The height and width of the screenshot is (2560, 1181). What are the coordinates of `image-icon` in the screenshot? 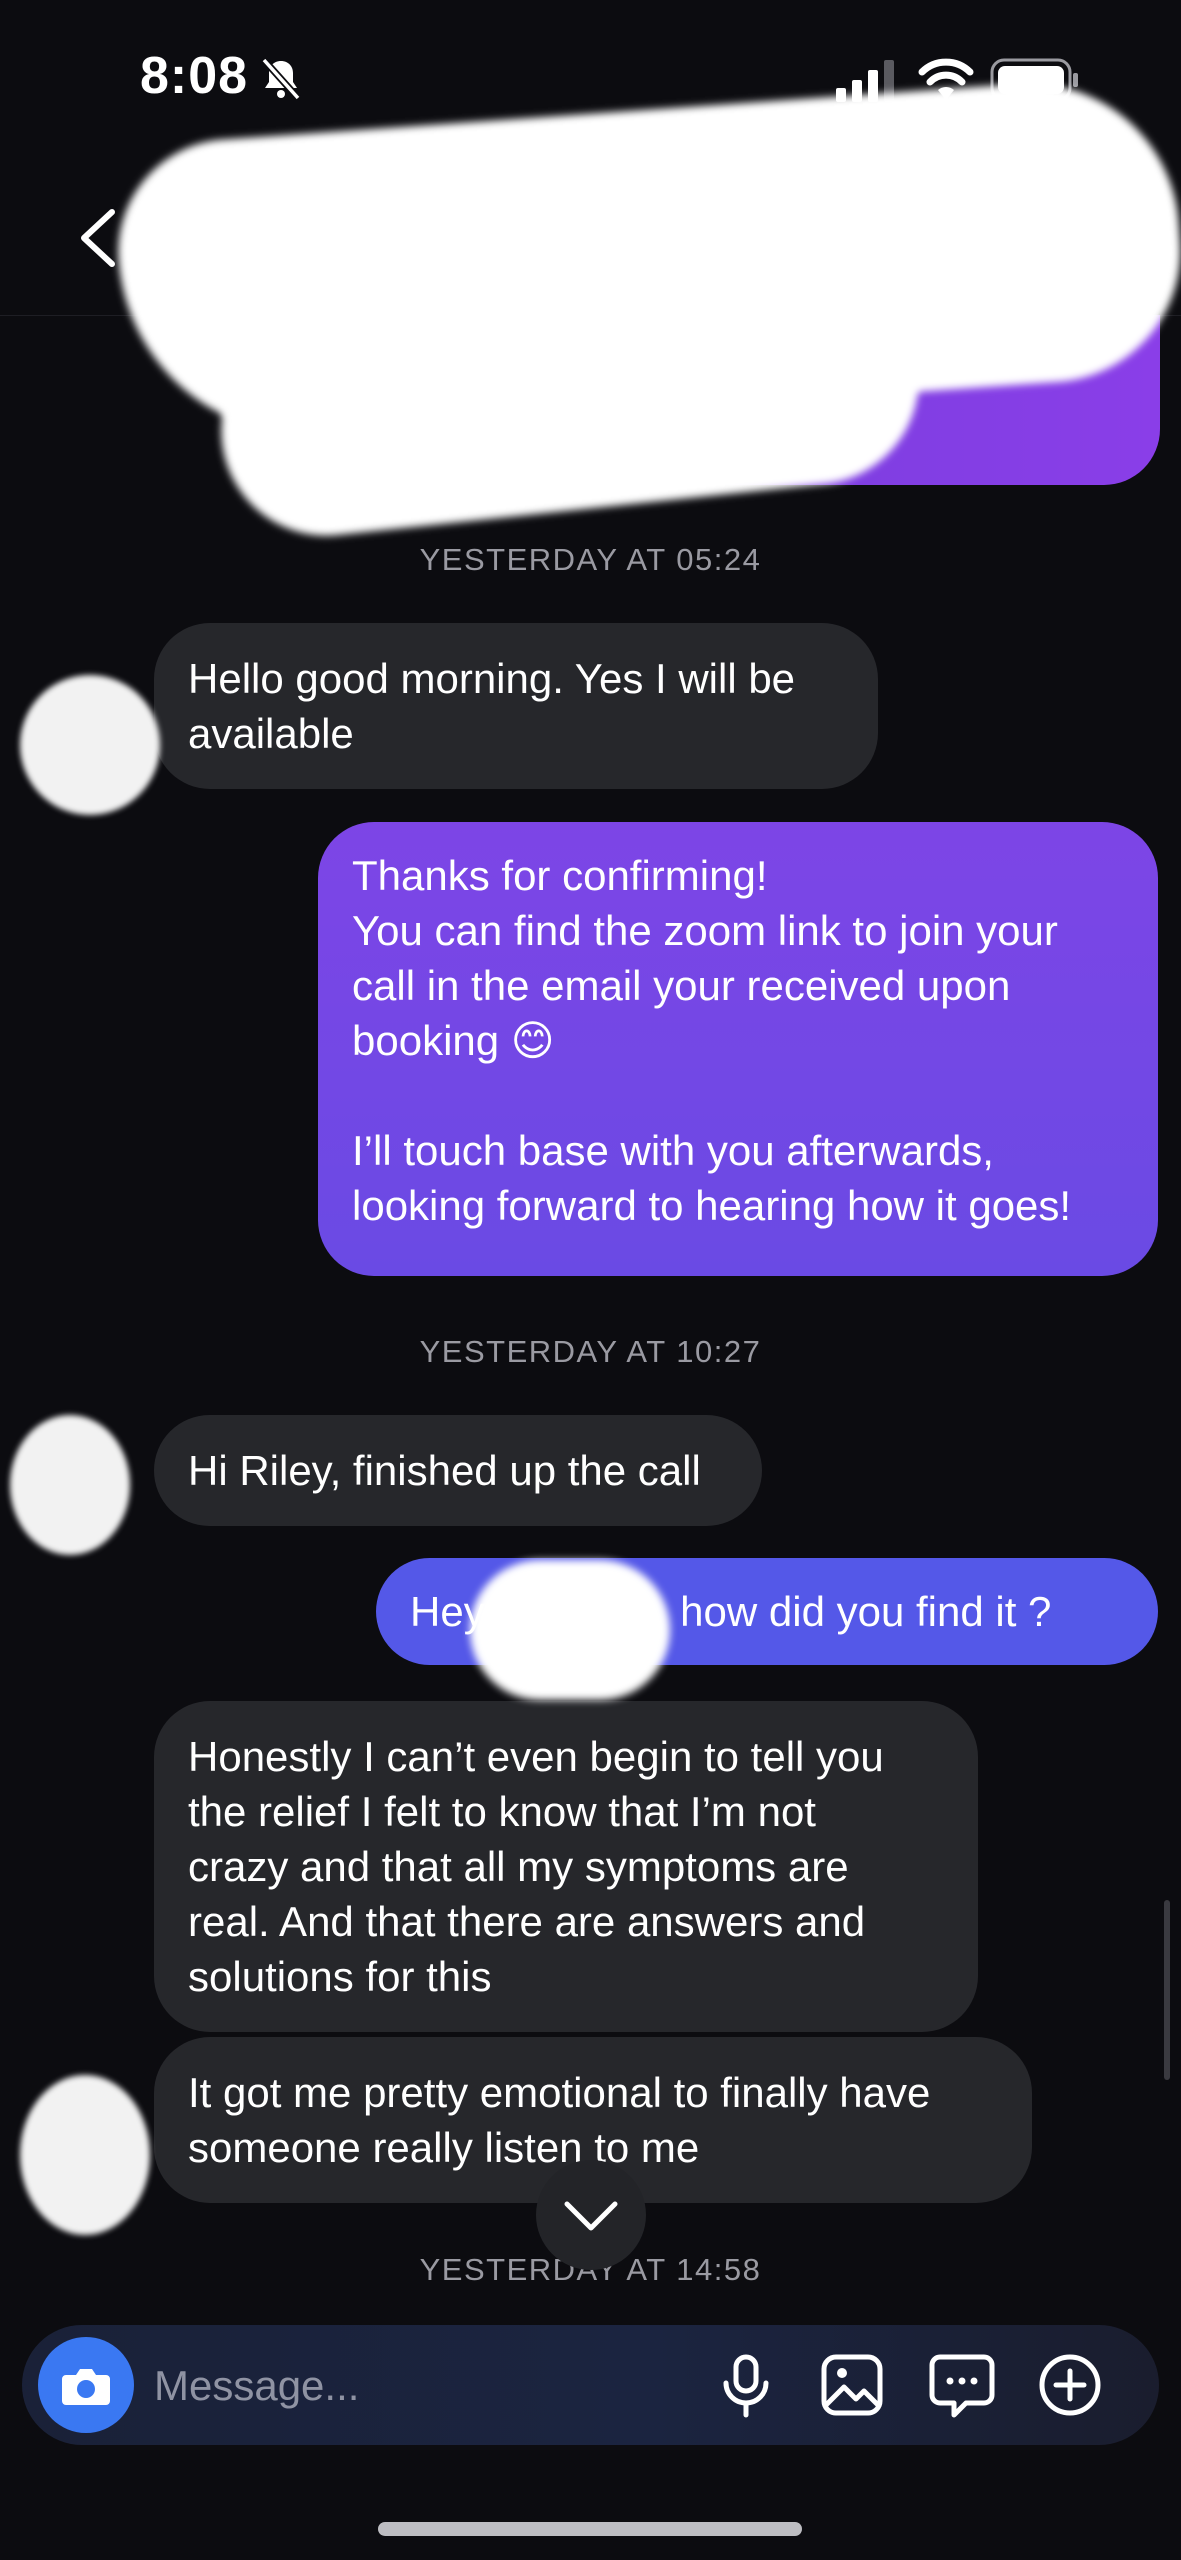 It's located at (852, 2385).